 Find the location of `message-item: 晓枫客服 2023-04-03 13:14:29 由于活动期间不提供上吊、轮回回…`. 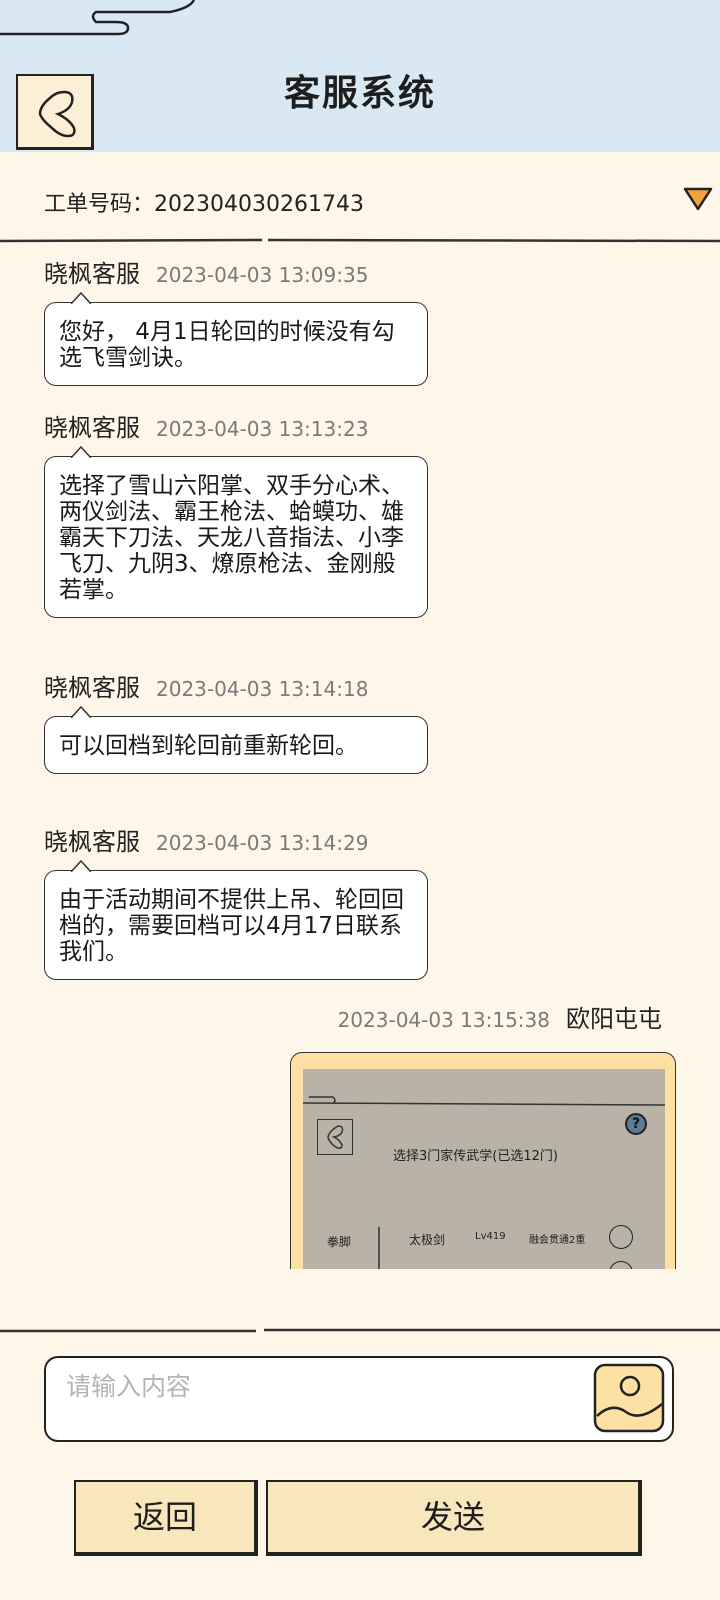

message-item: 晓枫客服 2023-04-03 13:14:29 由于活动期间不提供上吊、轮回回… is located at coordinates (236, 901).